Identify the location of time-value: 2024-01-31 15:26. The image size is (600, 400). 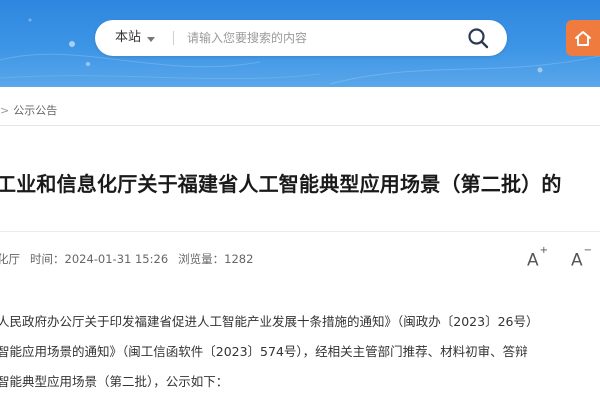
(116, 259).